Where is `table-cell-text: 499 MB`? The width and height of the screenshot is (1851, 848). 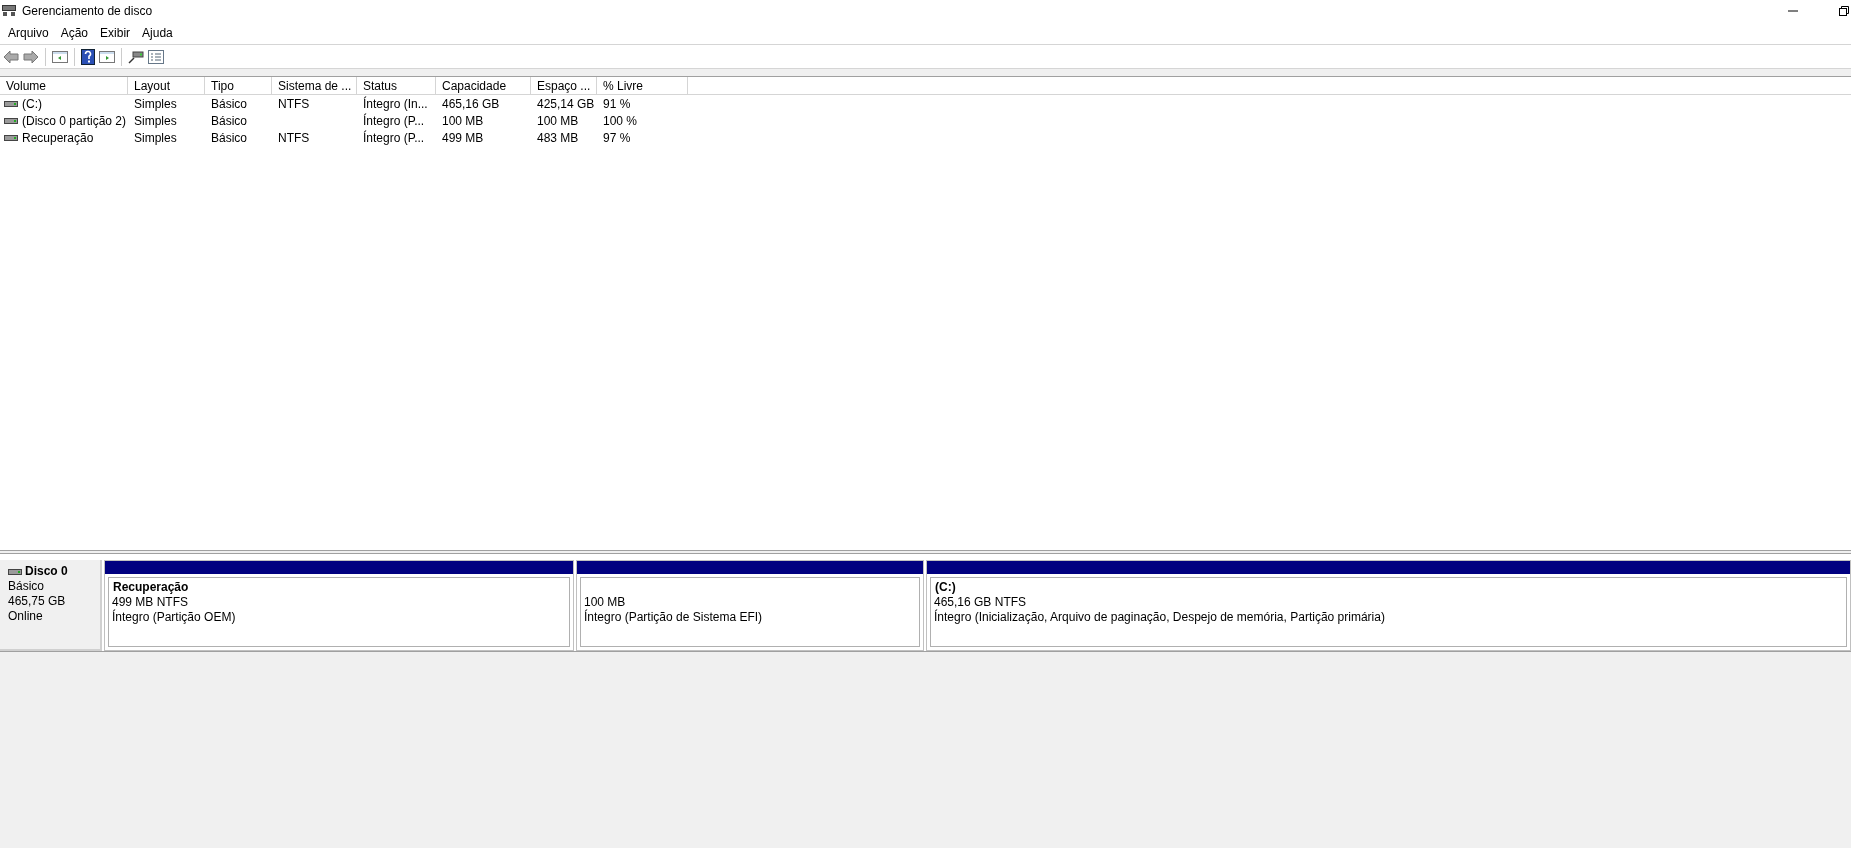
table-cell-text: 499 MB is located at coordinates (463, 138).